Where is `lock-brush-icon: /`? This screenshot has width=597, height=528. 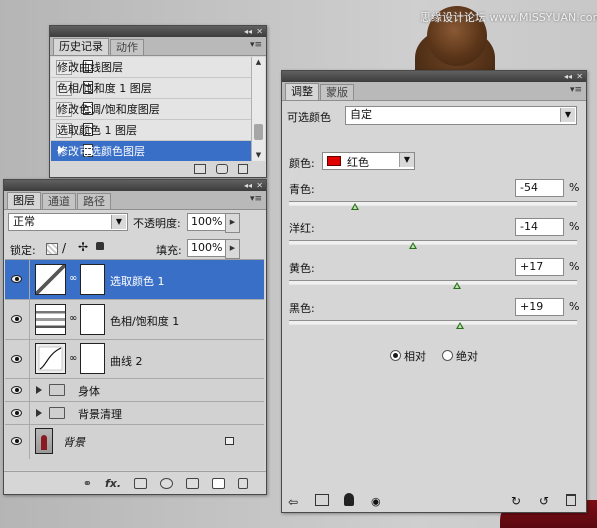 lock-brush-icon: / is located at coordinates (67, 248).